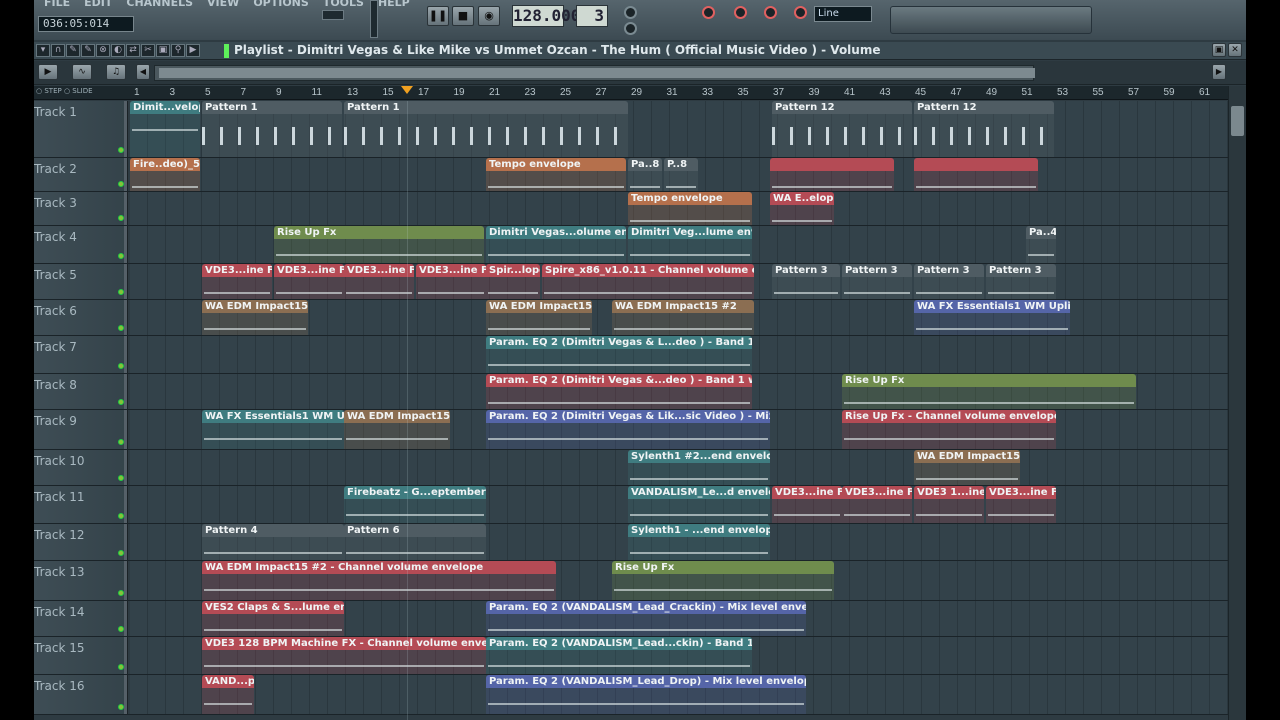 This screenshot has width=1280, height=720. Describe the element at coordinates (48, 72) in the screenshot. I see `view-patterns-icon: ▶` at that location.